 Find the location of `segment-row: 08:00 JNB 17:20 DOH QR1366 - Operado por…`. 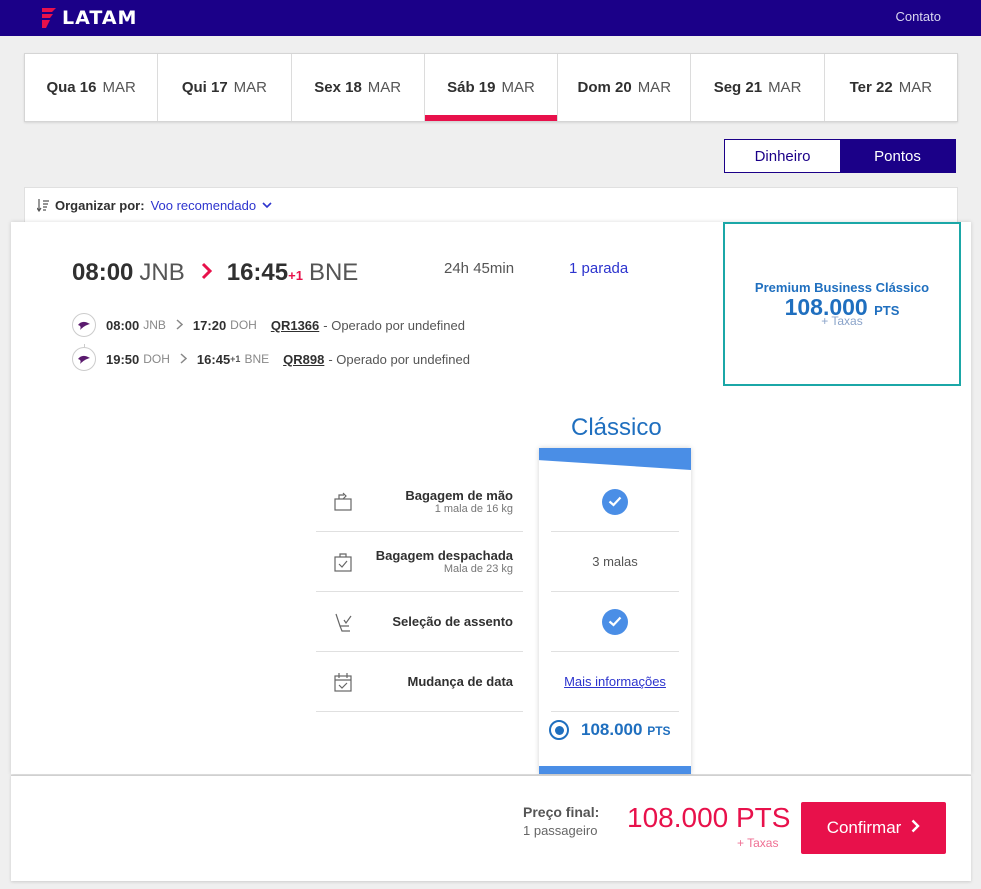

segment-row: 08:00 JNB 17:20 DOH QR1366 - Operado por… is located at coordinates (268, 325).